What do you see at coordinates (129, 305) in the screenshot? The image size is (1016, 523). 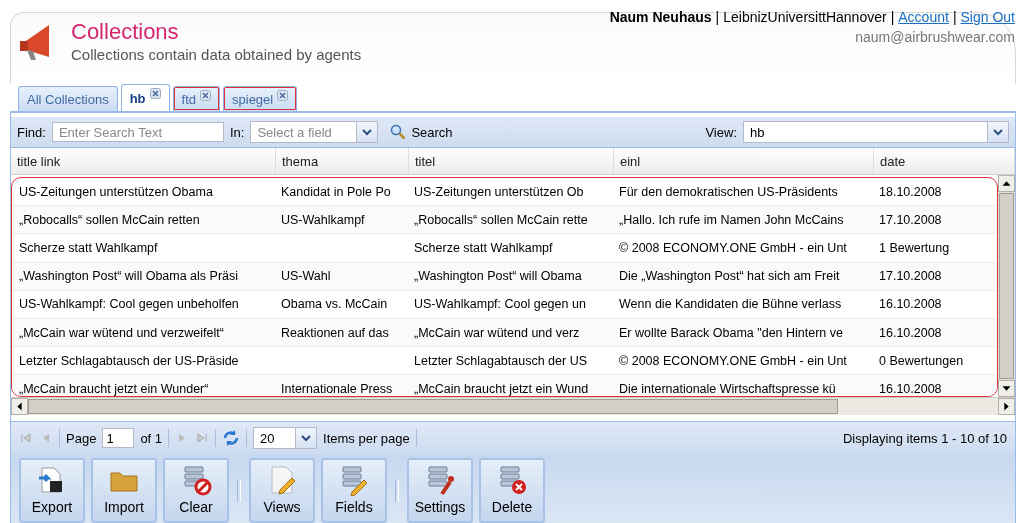 I see `table-cell-text: US-Wahlkampf: Cool gegen unbeholfen` at bounding box center [129, 305].